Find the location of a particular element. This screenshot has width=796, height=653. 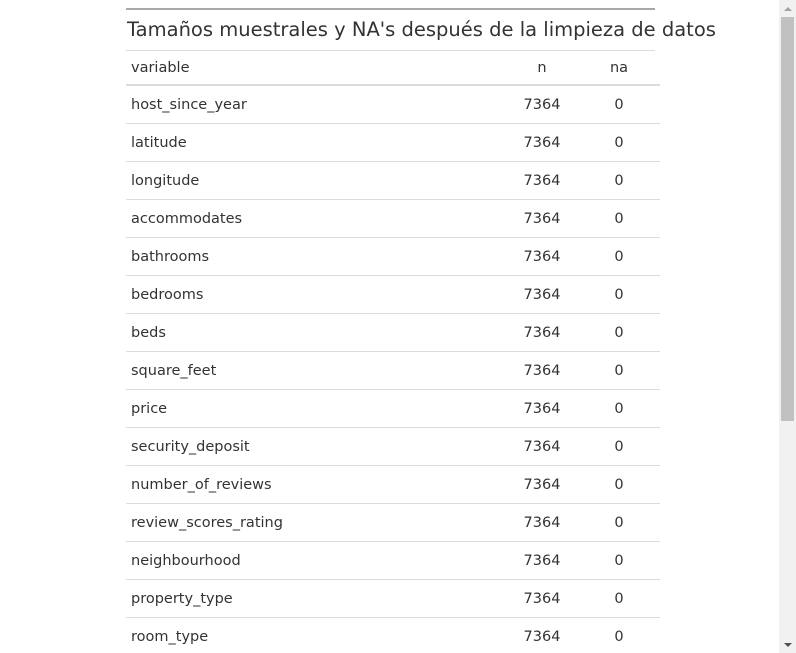

table-row: room_type 7364 0 is located at coordinates (393, 635).